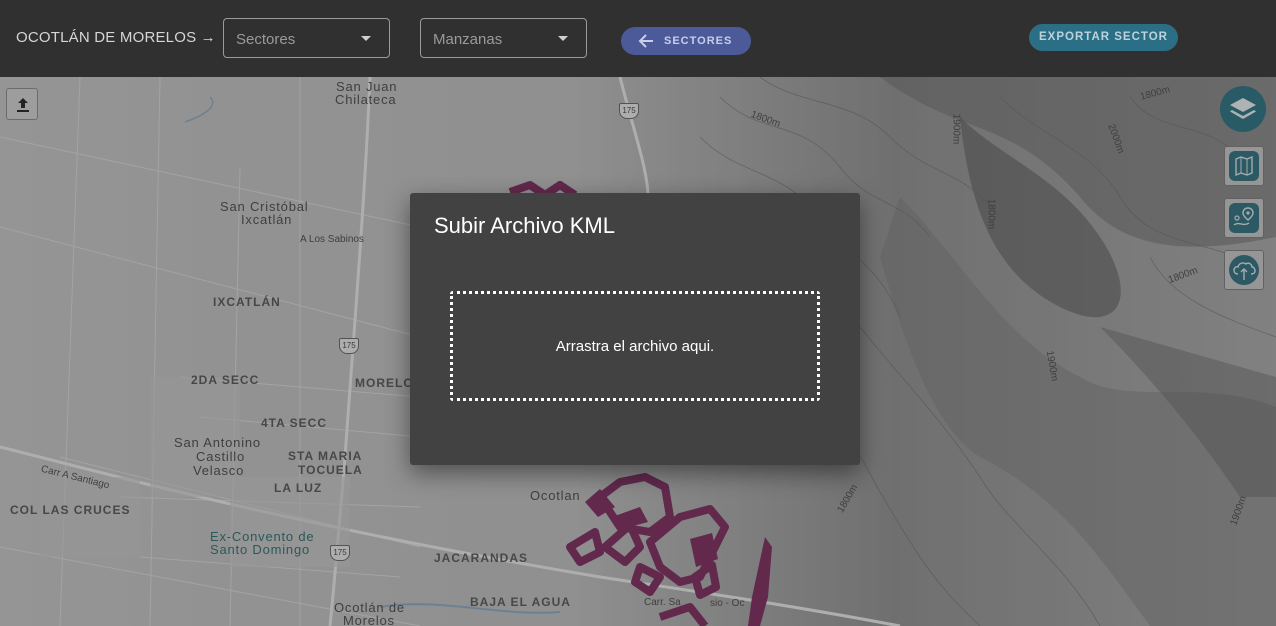 This screenshot has height=626, width=1276. I want to click on dropzone-text: Arrastra el archivo aqui., so click(635, 346).